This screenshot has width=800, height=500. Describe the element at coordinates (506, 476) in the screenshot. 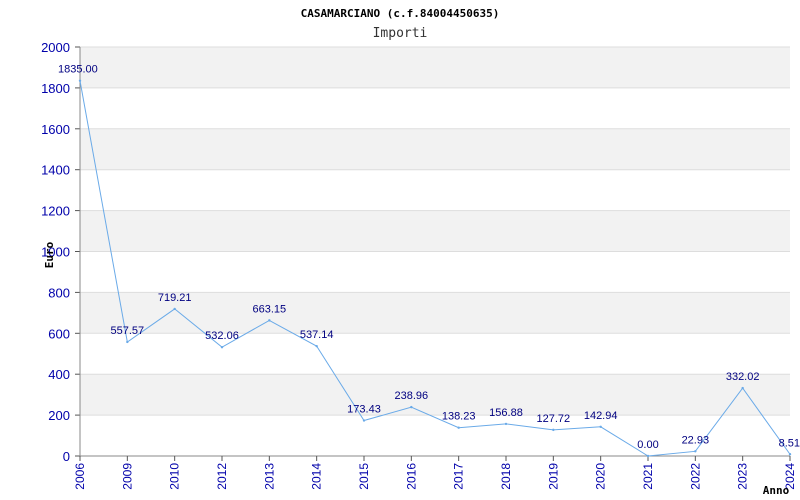

I see `x-tick-label: 2018` at that location.